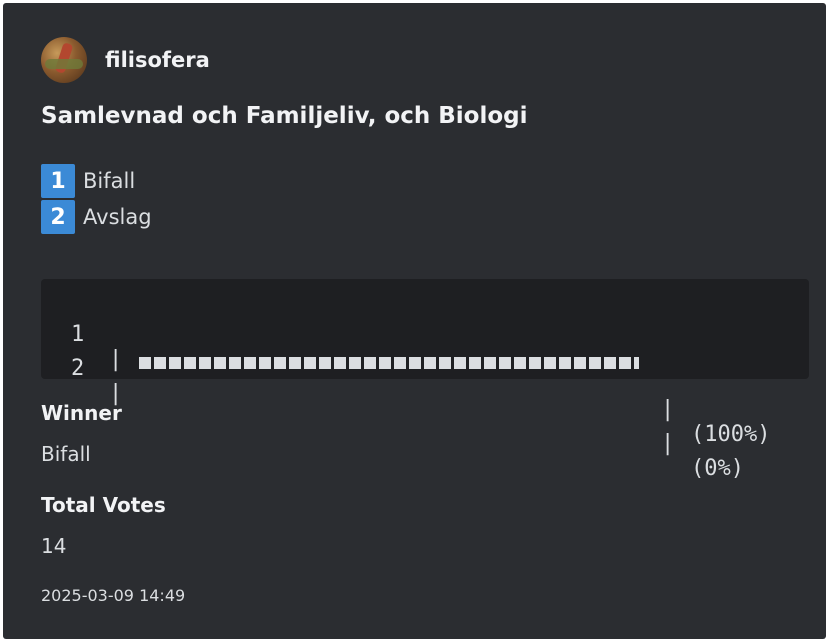  What do you see at coordinates (157, 60) in the screenshot?
I see `author-name: filisofera` at bounding box center [157, 60].